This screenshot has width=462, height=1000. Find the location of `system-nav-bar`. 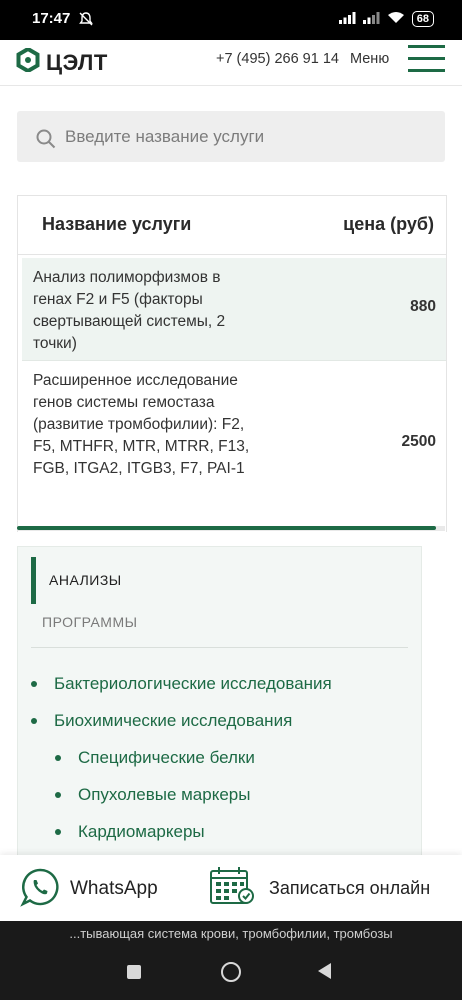

system-nav-bar is located at coordinates (231, 973).